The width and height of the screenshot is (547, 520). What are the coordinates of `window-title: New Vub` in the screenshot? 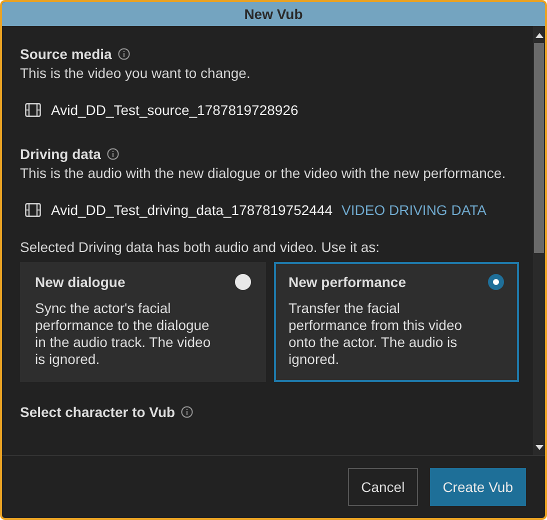 It's located at (273, 14).